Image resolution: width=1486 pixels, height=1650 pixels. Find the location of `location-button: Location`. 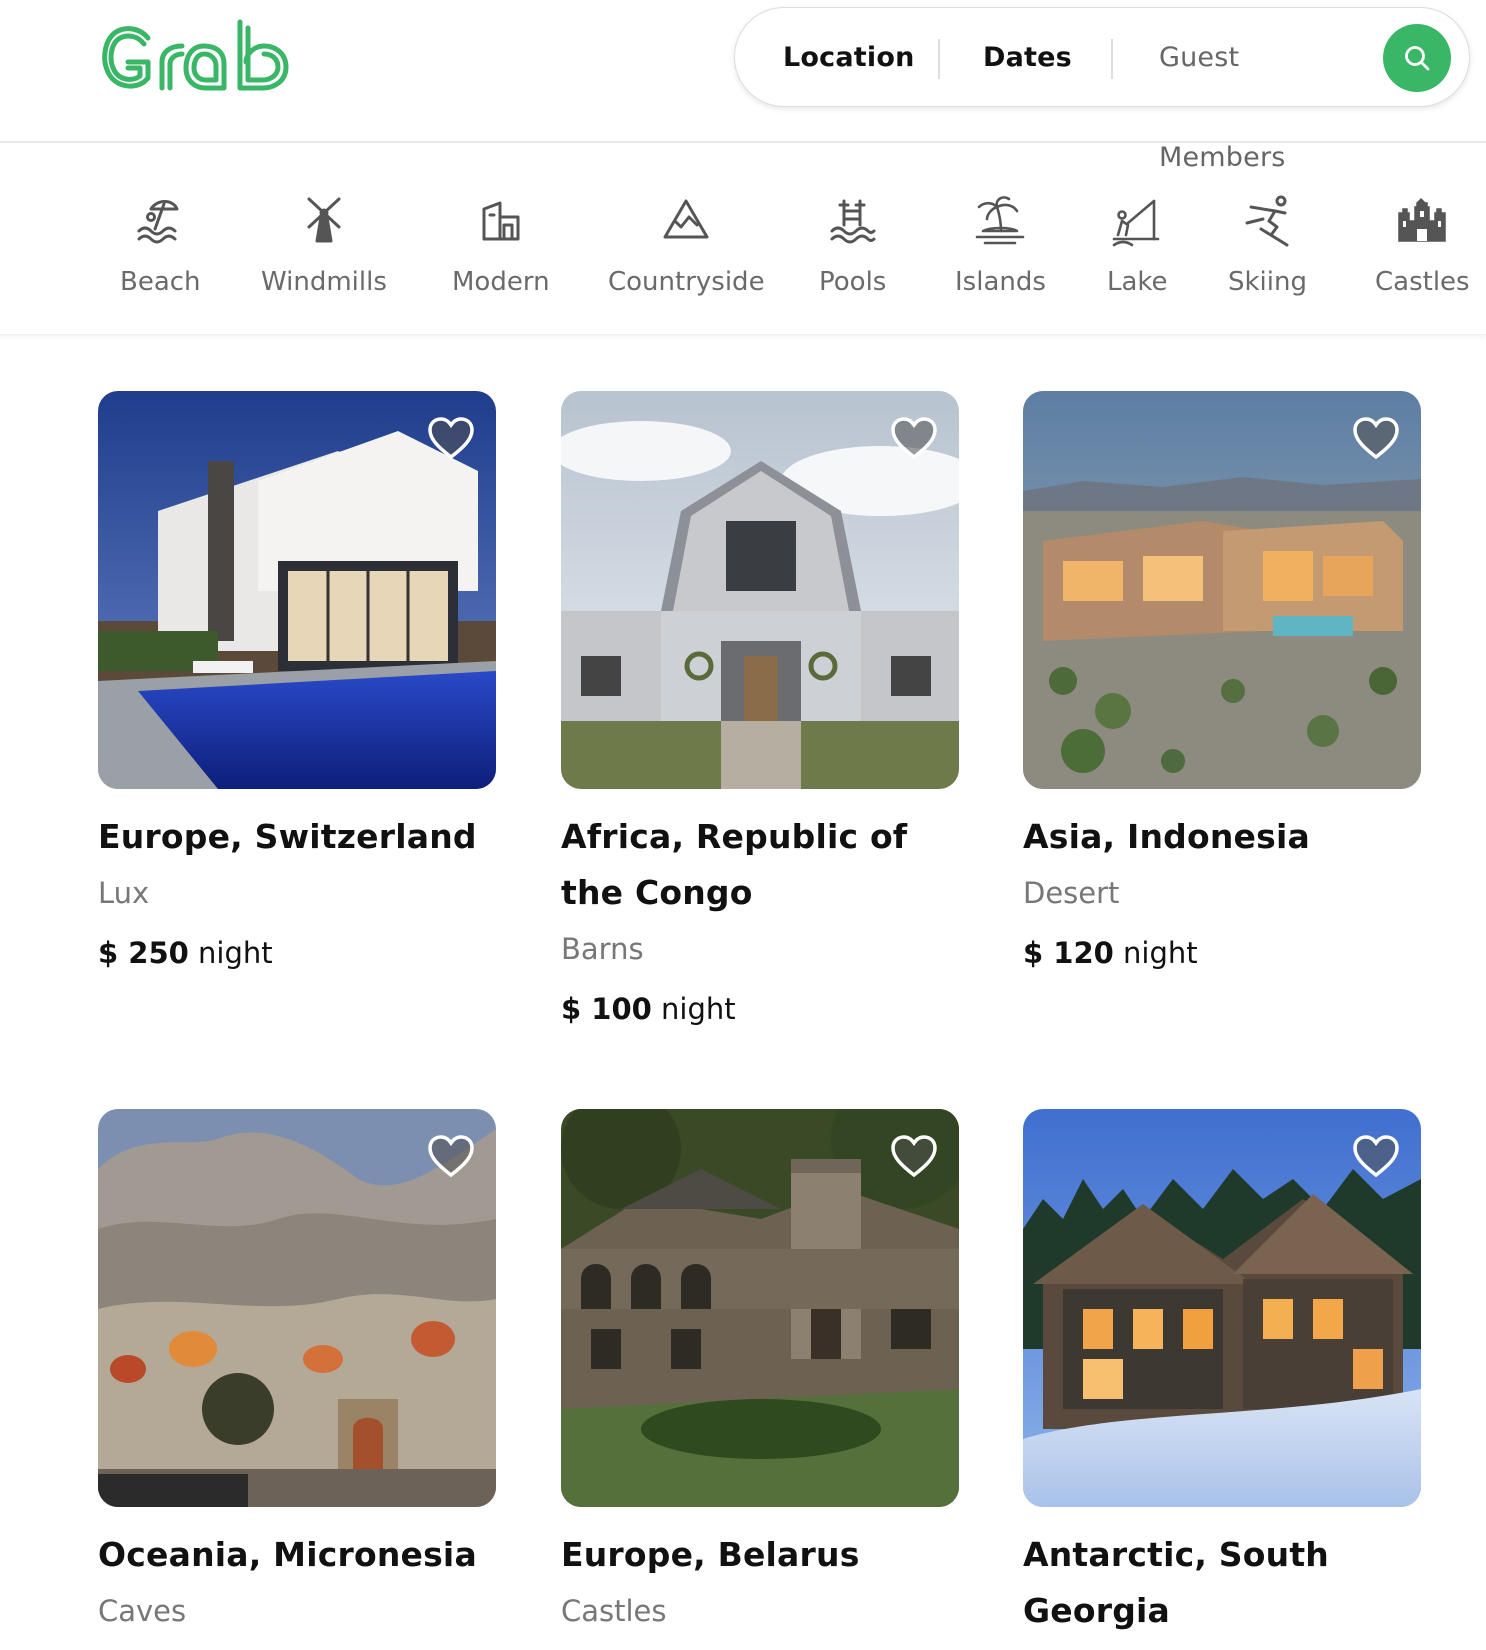

location-button: Location is located at coordinates (849, 58).